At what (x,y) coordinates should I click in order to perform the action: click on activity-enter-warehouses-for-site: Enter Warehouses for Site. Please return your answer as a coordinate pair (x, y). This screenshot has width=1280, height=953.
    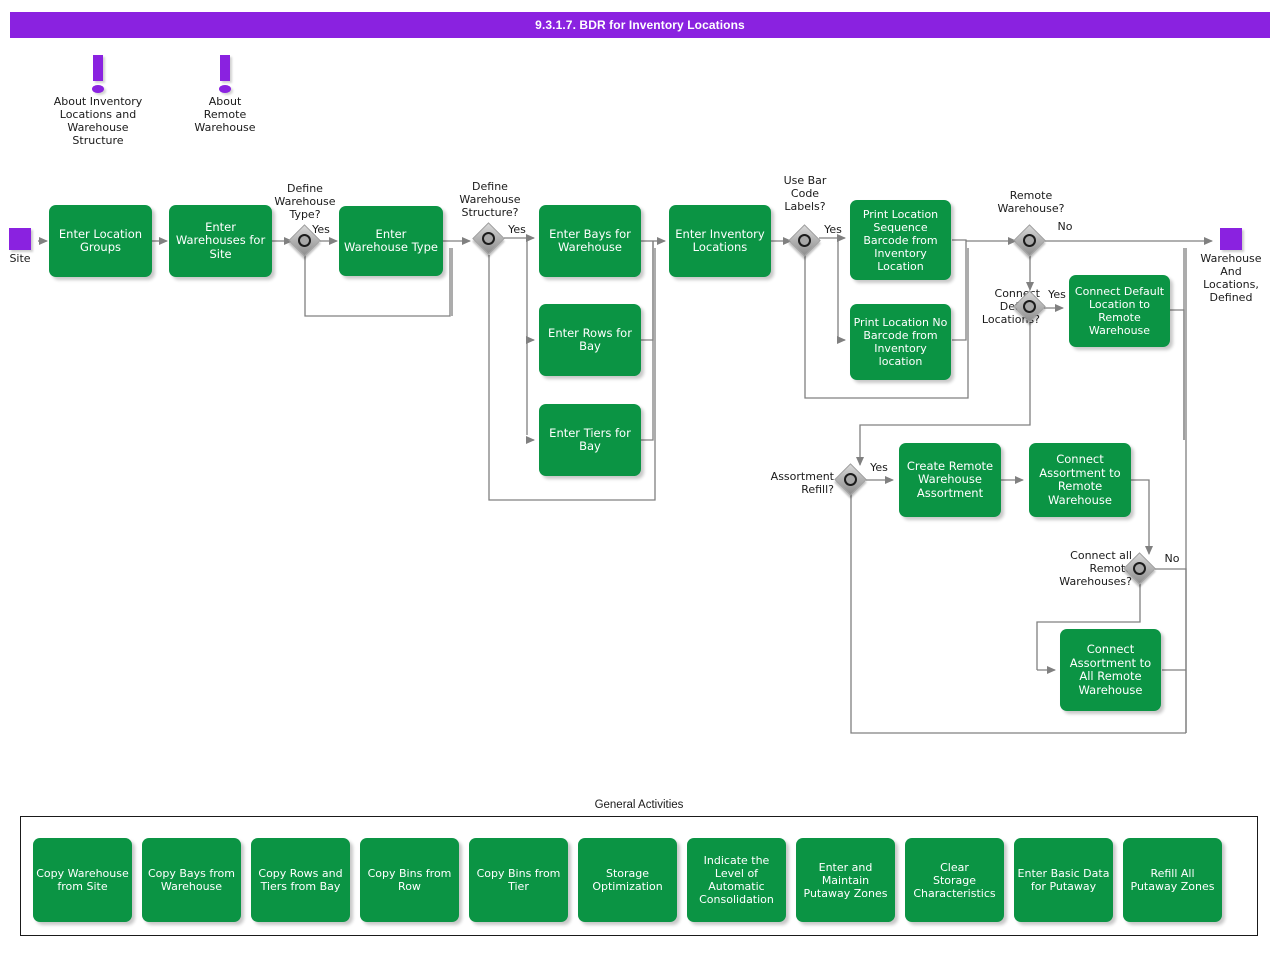
    Looking at the image, I should click on (220, 241).